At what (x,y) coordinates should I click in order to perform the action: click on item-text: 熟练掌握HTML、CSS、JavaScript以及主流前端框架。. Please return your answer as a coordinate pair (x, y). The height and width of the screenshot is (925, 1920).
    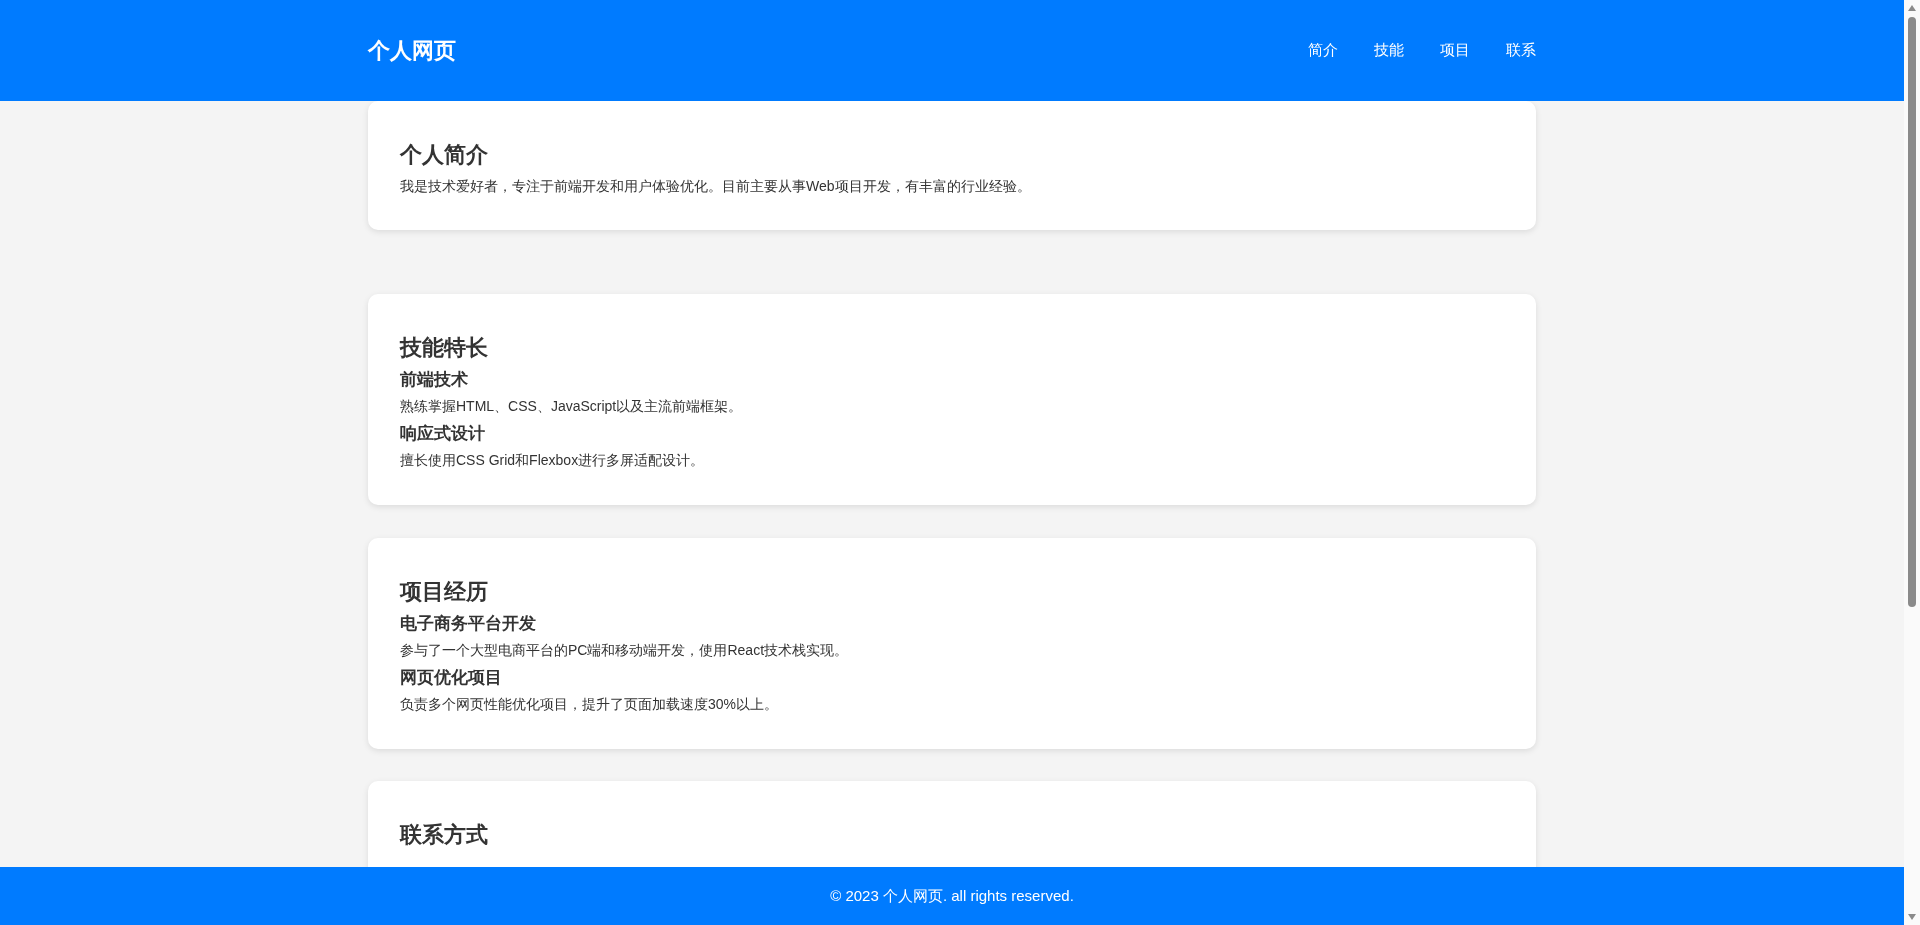
    Looking at the image, I should click on (572, 406).